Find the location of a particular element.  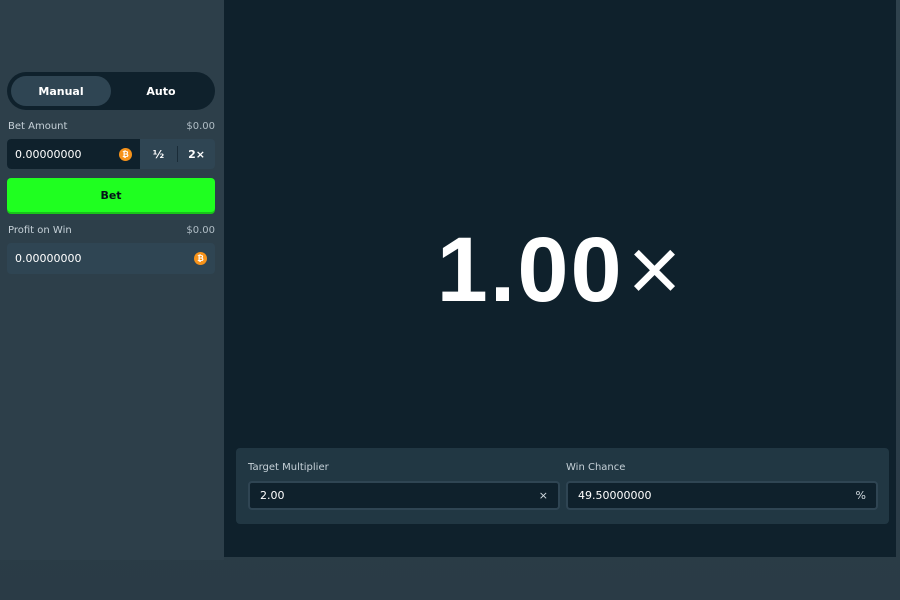

bet-amount-usd: $0.00 is located at coordinates (200, 126).